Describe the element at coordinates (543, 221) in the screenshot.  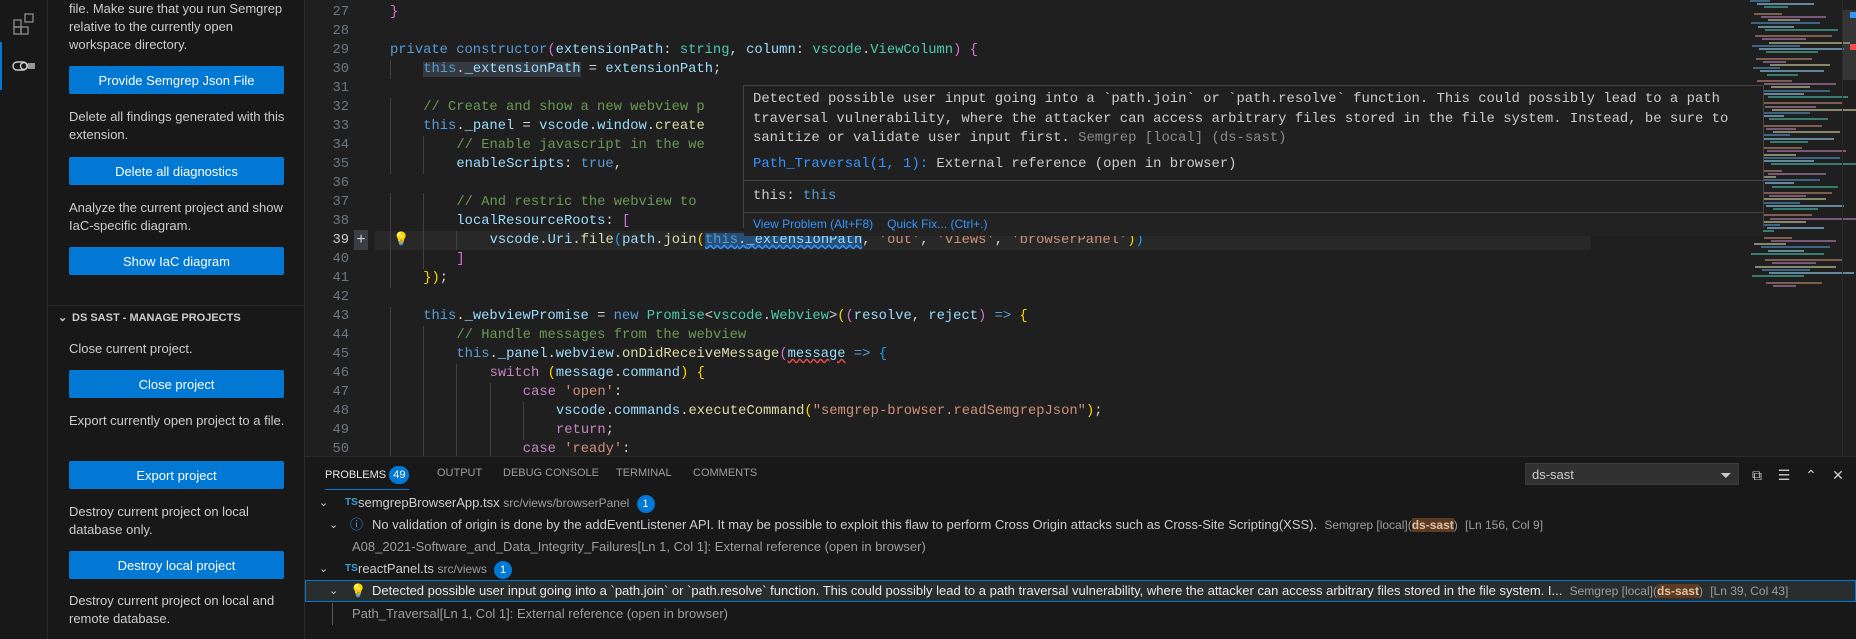
I see `code-line: localResourceRoots: [` at that location.